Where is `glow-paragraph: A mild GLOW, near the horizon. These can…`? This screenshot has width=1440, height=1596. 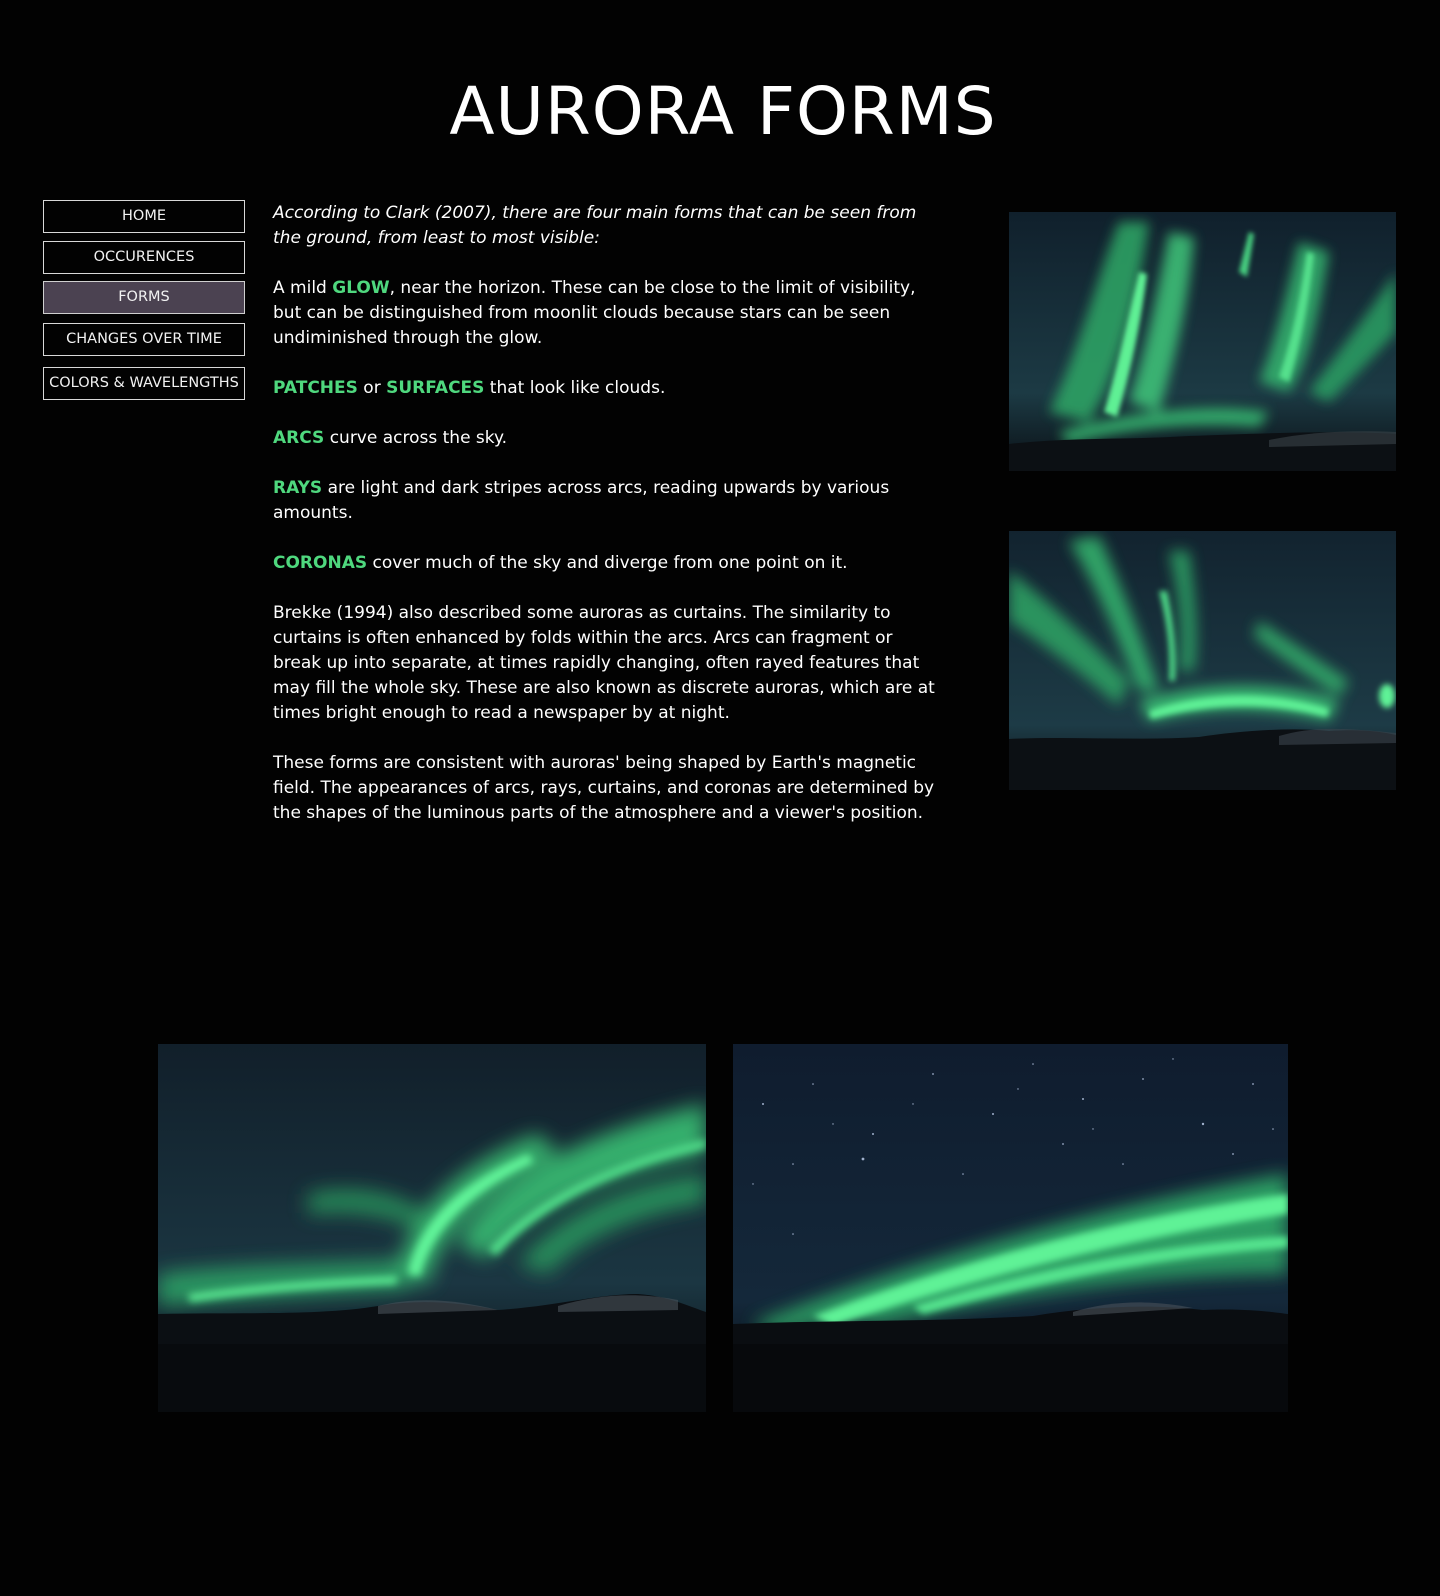
glow-paragraph: A mild GLOW, near the horizon. These can… is located at coordinates (607, 313).